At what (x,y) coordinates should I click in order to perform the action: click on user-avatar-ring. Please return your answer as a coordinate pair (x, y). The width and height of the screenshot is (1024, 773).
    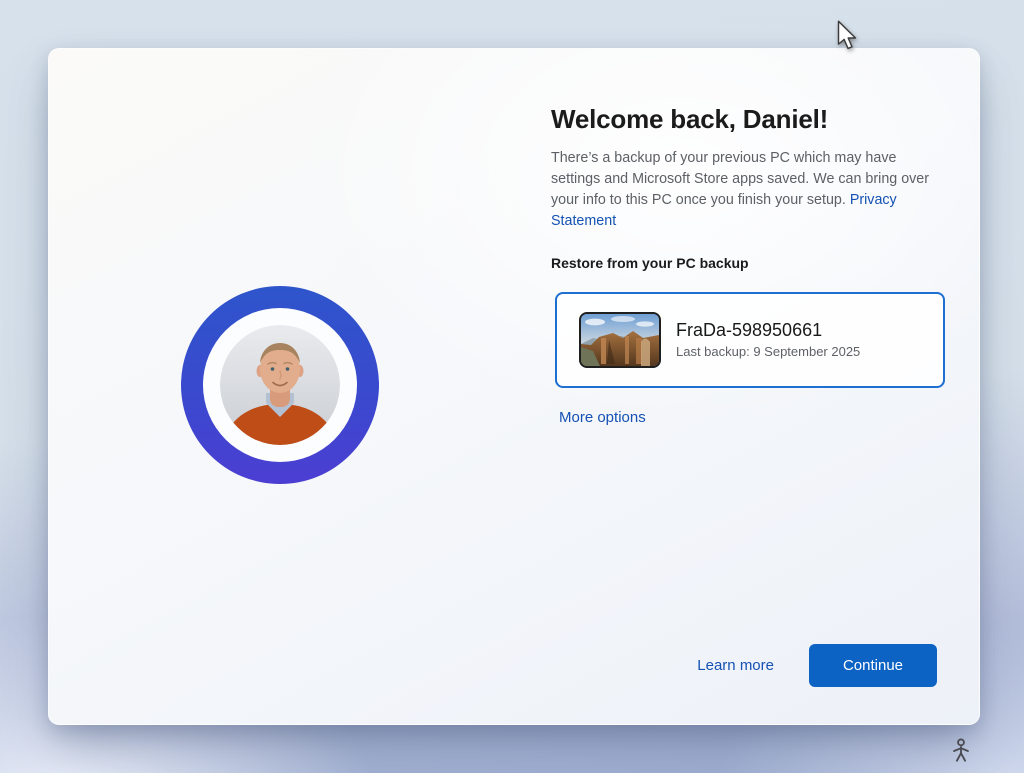
    Looking at the image, I should click on (280, 385).